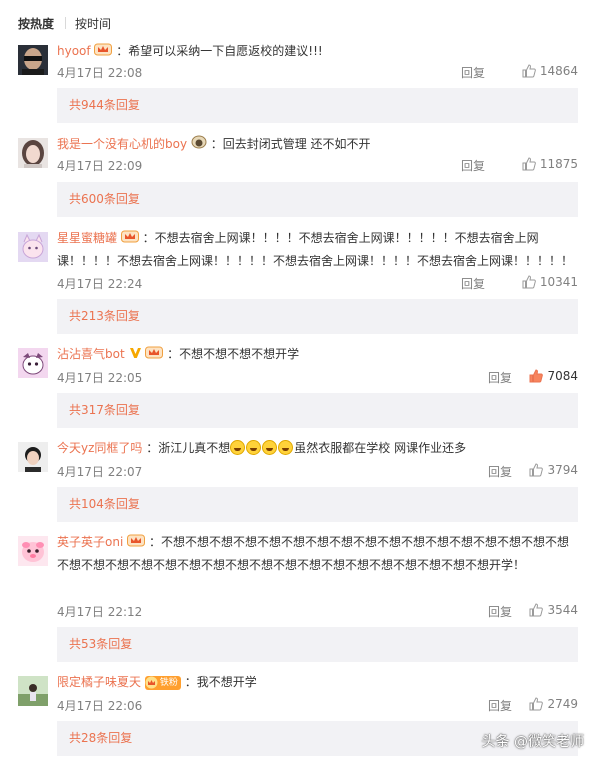  I want to click on view-replies-link: 共213条回复, so click(317, 316).